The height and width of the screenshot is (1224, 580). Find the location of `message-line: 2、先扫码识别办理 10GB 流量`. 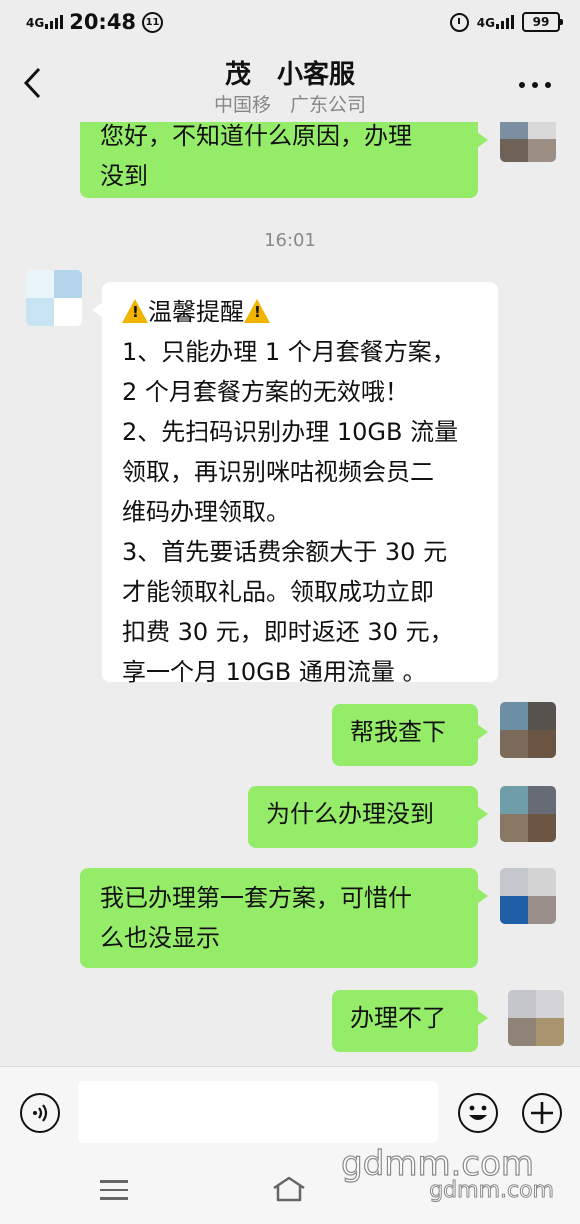

message-line: 2、先扫码识别办理 10GB 流量 is located at coordinates (290, 432).